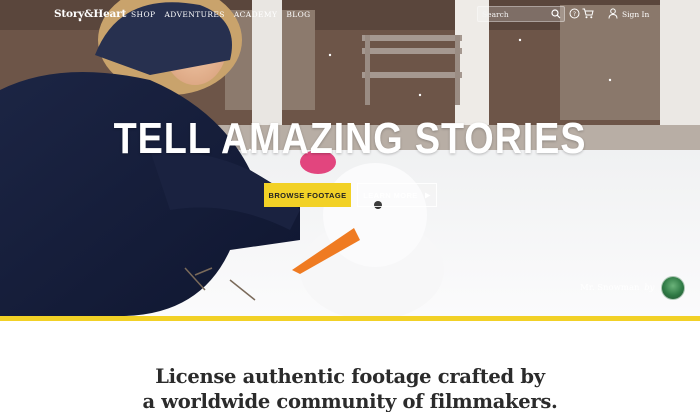 The image size is (700, 412). I want to click on browse-footage-button: BROWSE FOOTAGE, so click(307, 195).